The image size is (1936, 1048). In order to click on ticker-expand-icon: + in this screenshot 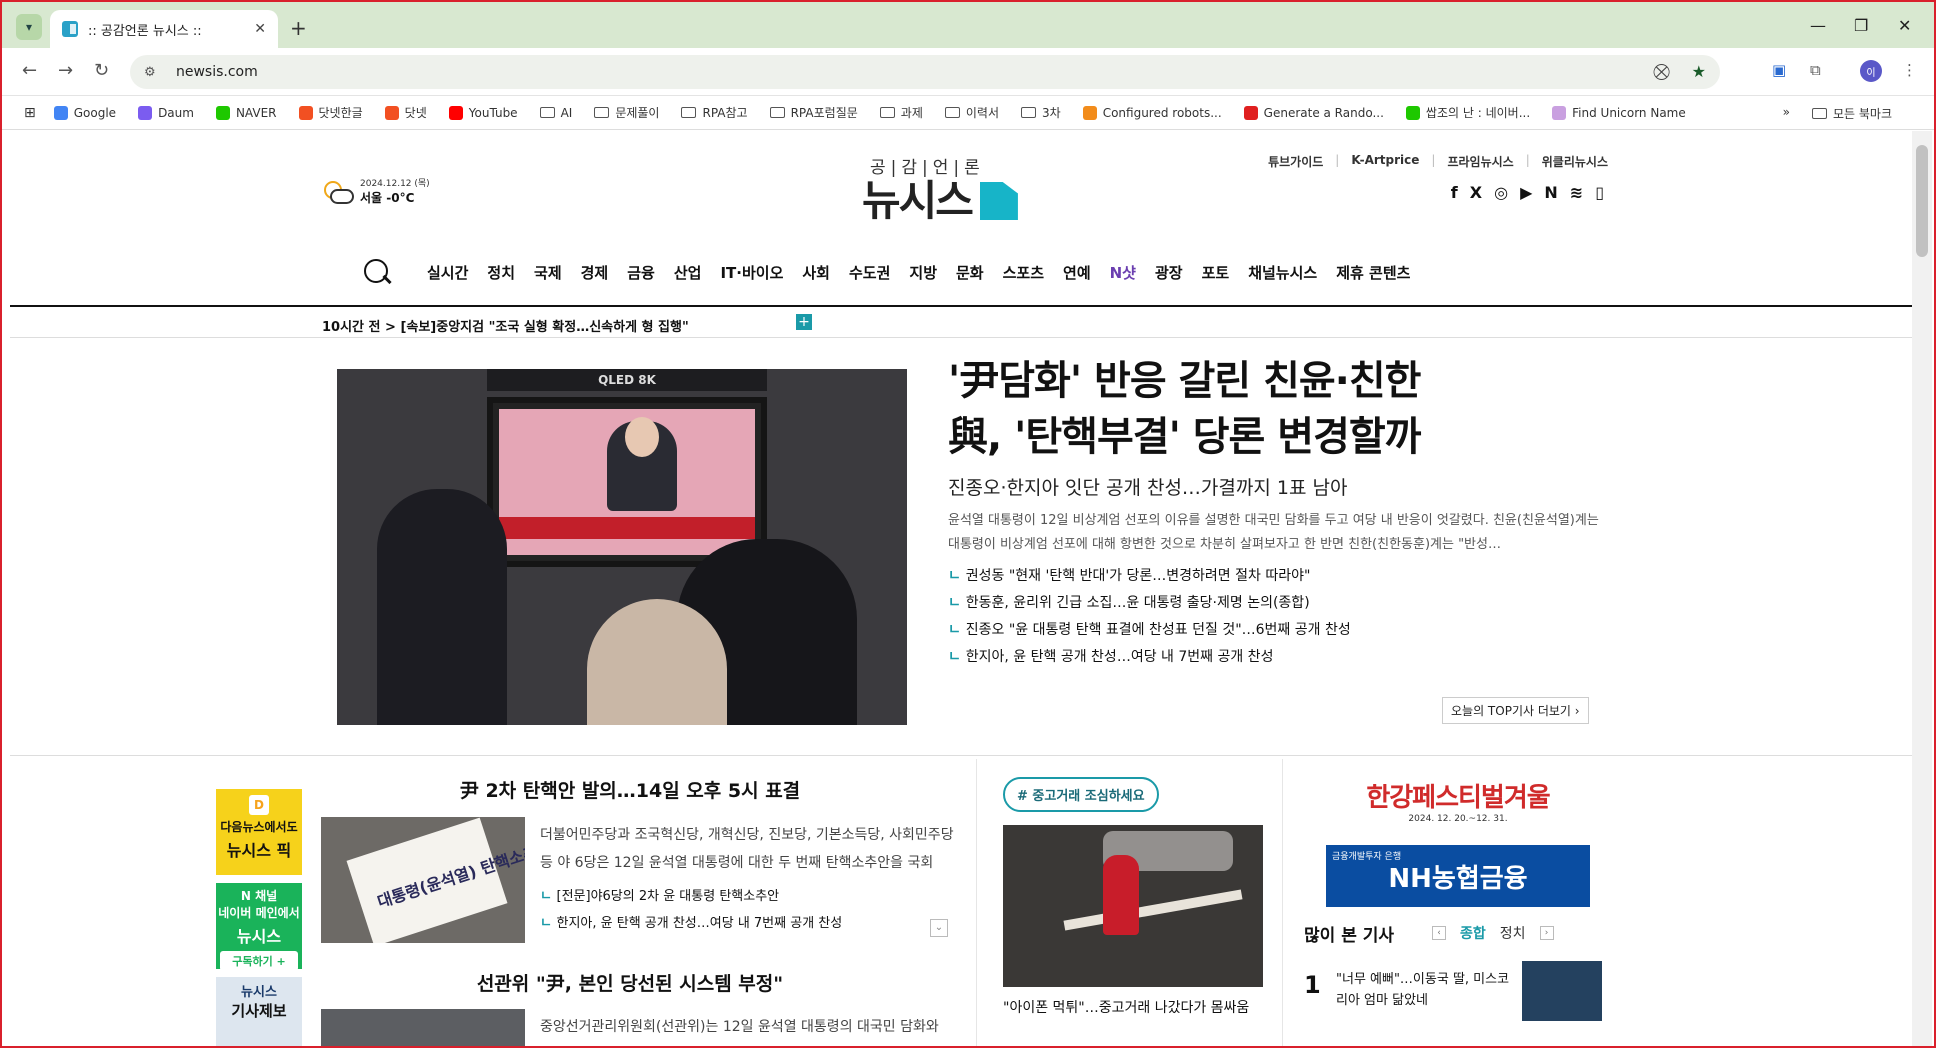, I will do `click(804, 322)`.